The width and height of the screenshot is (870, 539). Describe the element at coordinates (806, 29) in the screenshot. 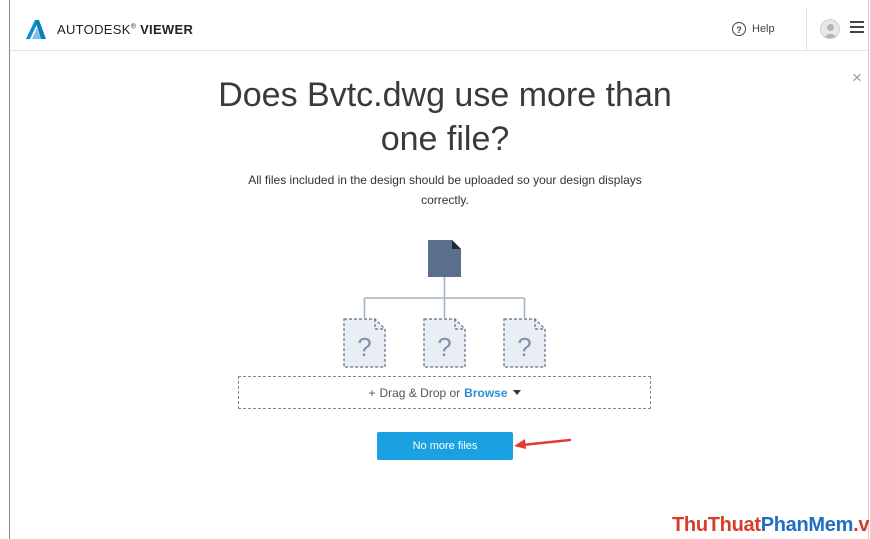

I see `header-divider` at that location.